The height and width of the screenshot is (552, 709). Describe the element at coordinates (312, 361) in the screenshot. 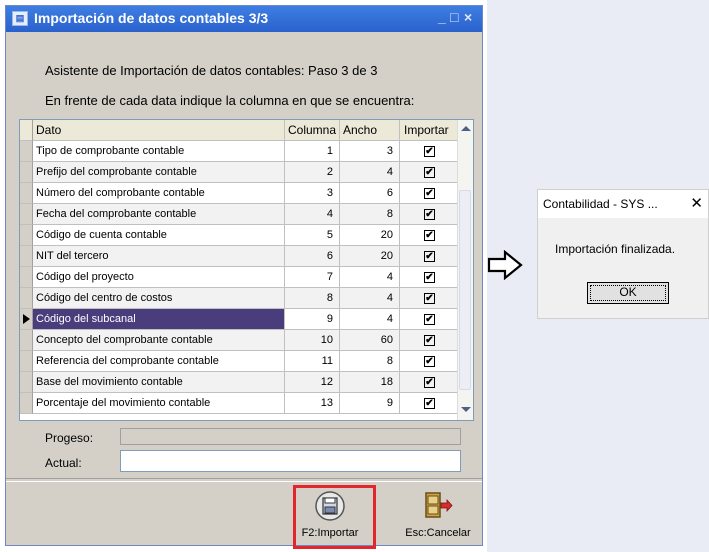

I see `cell-columna: 11` at that location.